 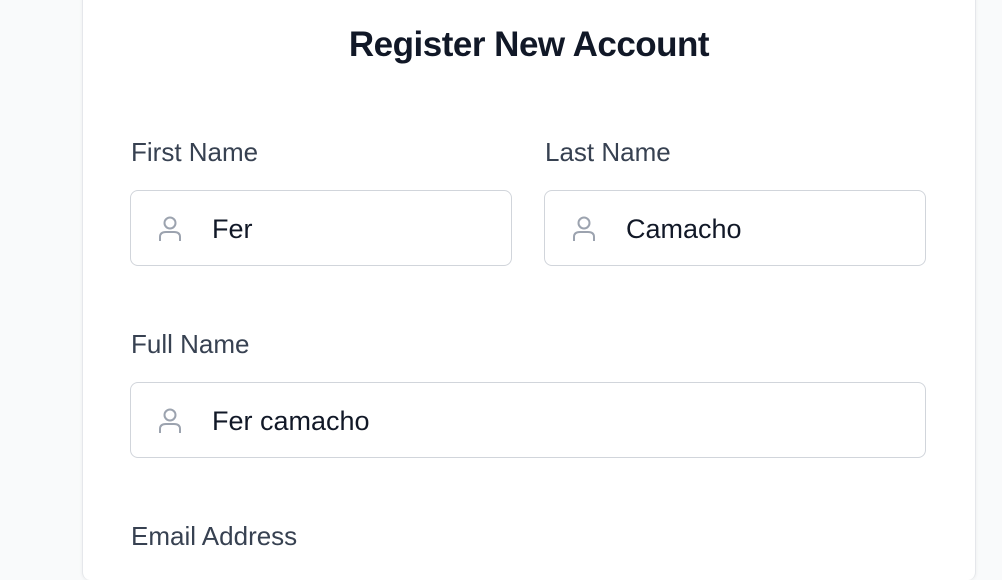 What do you see at coordinates (195, 152) in the screenshot?
I see `first-name-label: First Name` at bounding box center [195, 152].